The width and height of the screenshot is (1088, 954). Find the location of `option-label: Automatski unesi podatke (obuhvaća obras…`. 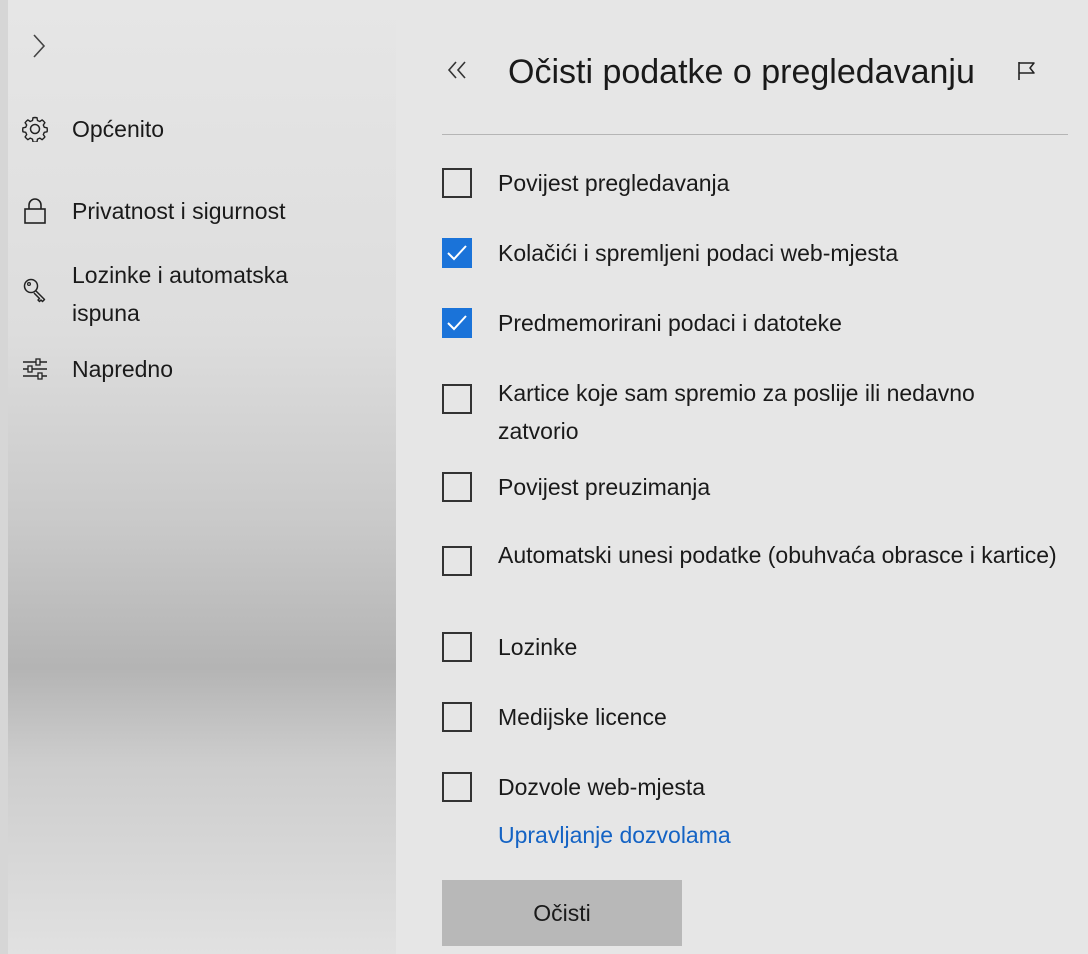

option-label: Automatski unesi podatke (obuhvaća obras… is located at coordinates (777, 555).